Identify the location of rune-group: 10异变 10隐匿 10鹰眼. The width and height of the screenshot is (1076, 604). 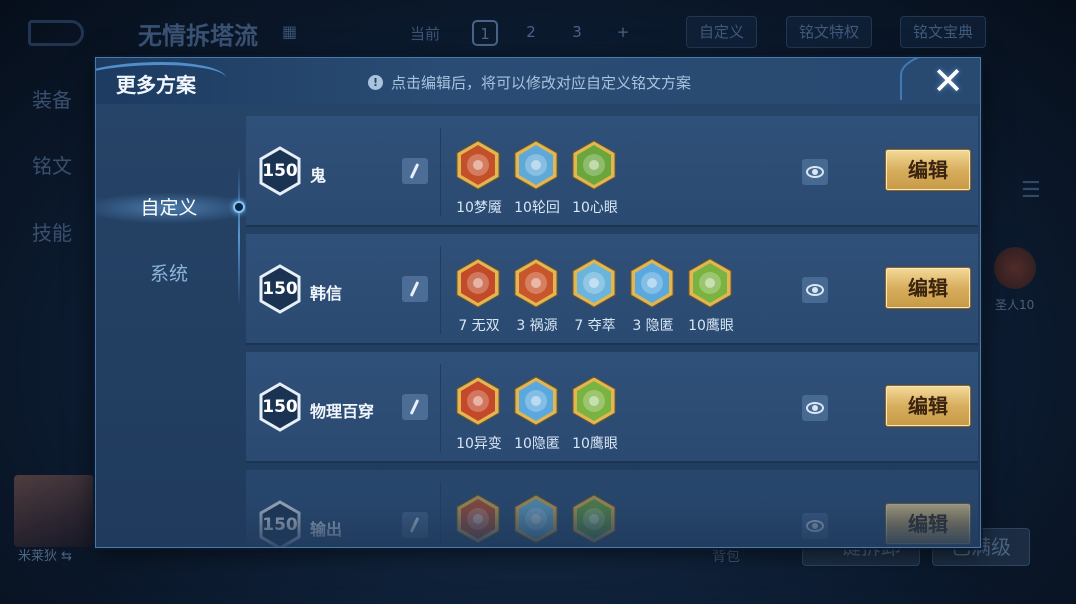
(537, 421).